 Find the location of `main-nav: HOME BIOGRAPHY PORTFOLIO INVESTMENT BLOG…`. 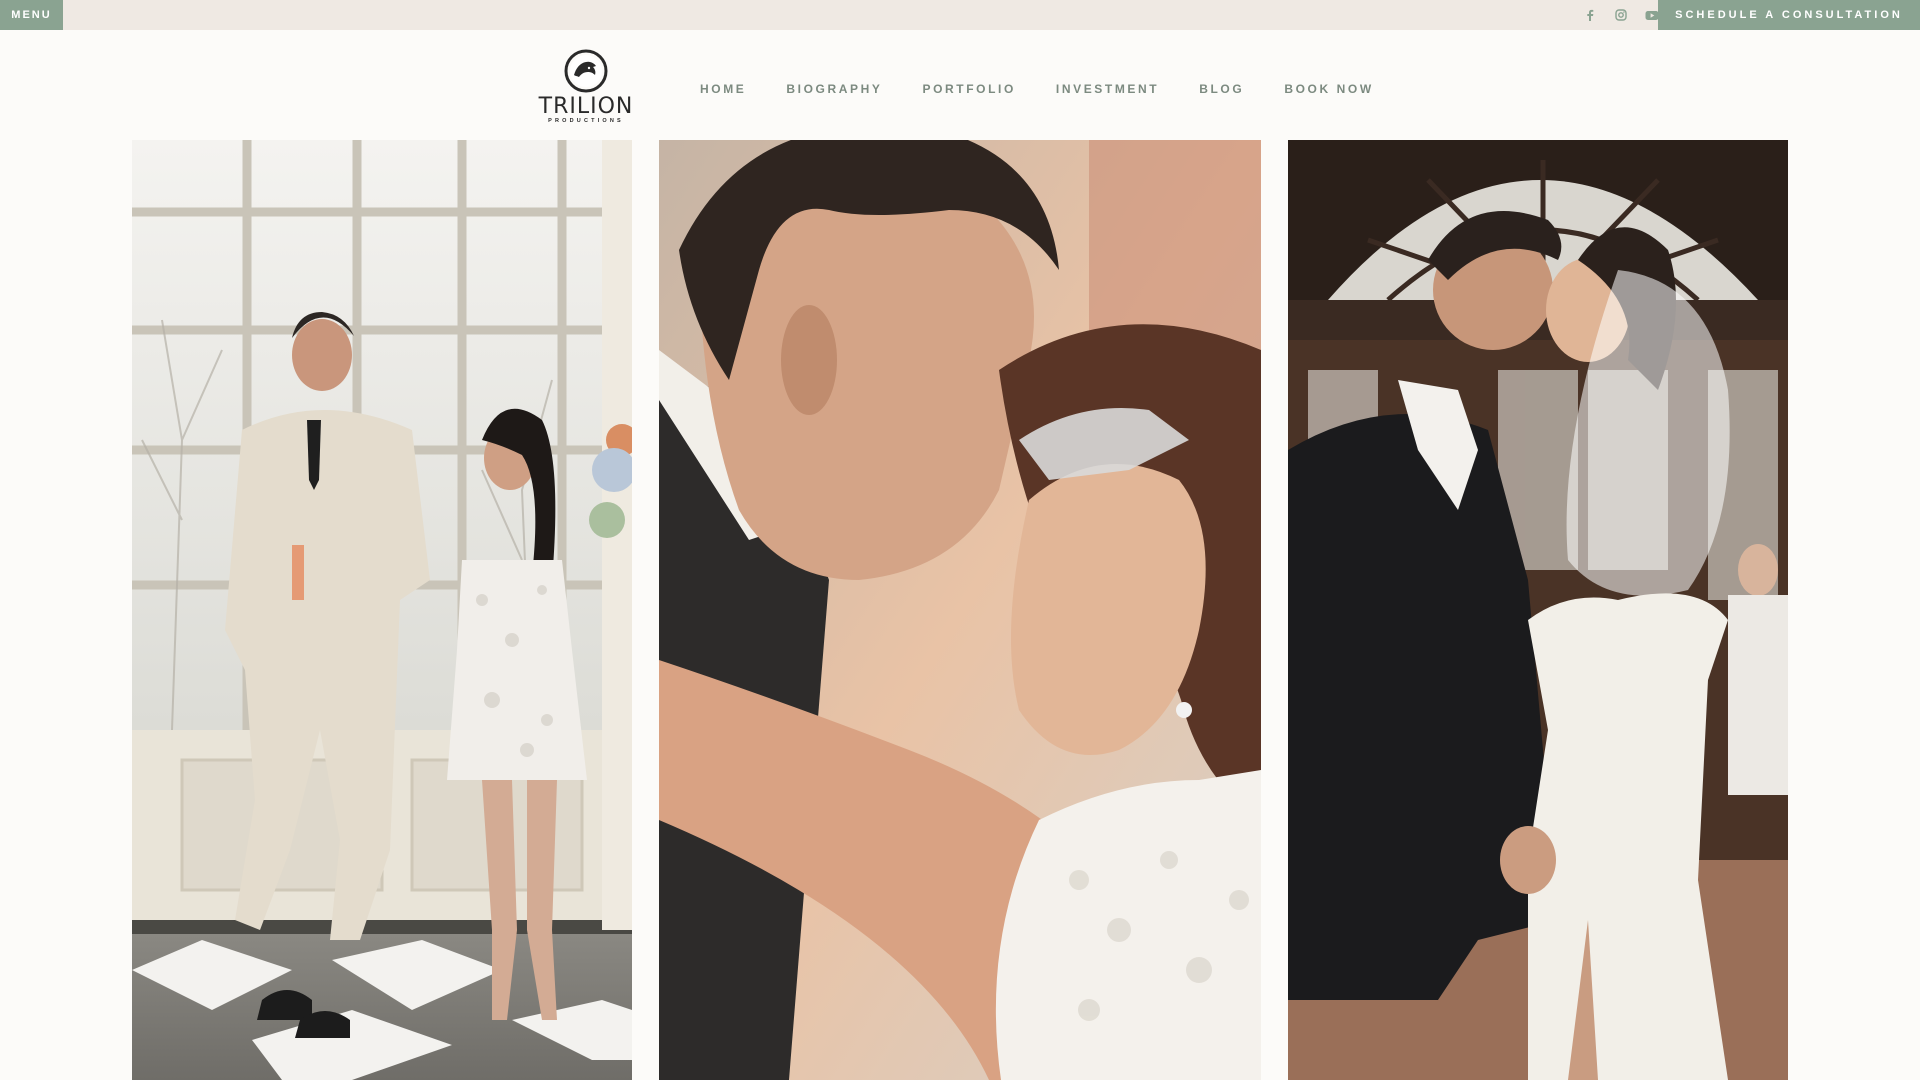

main-nav: HOME BIOGRAPHY PORTFOLIO INVESTMENT BLOG… is located at coordinates (1037, 89).